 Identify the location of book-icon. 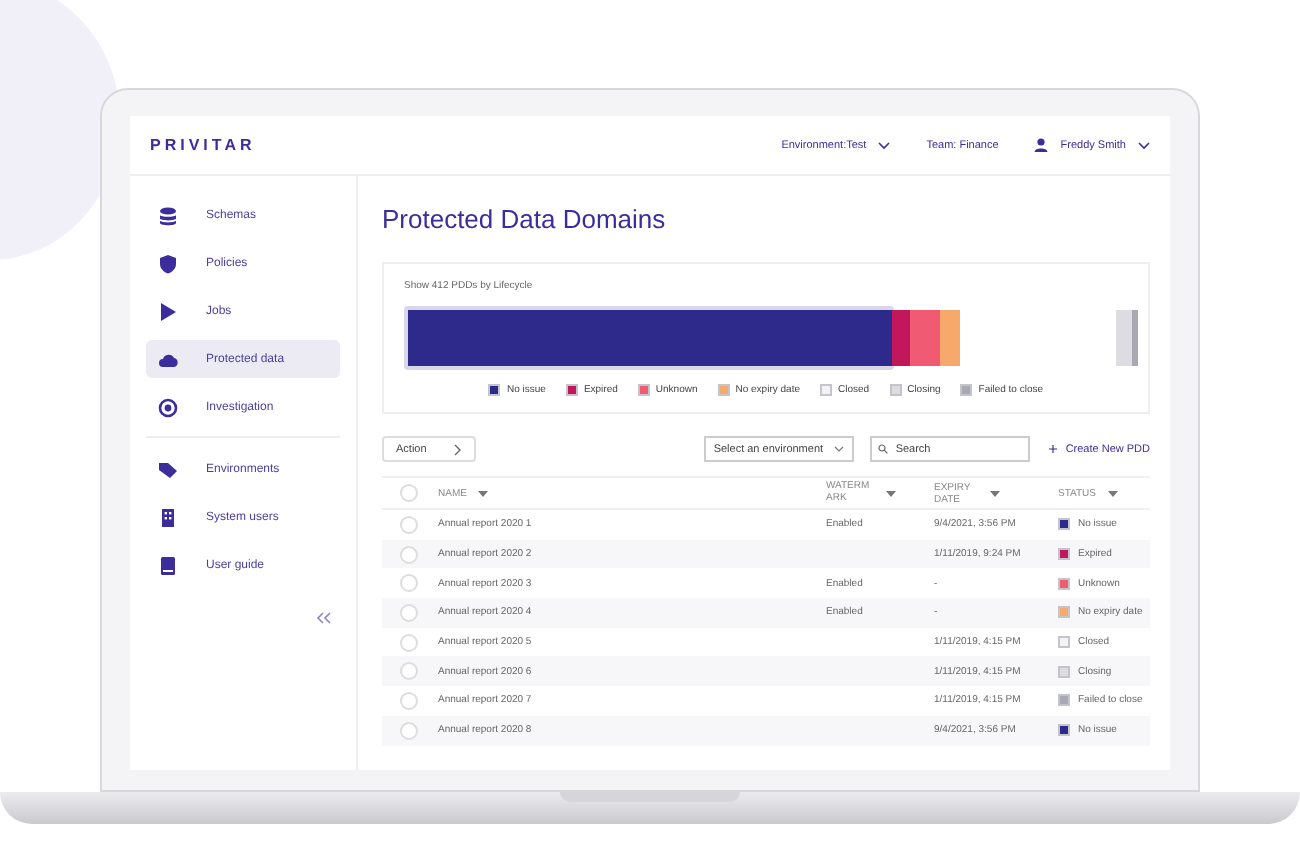
(168, 565).